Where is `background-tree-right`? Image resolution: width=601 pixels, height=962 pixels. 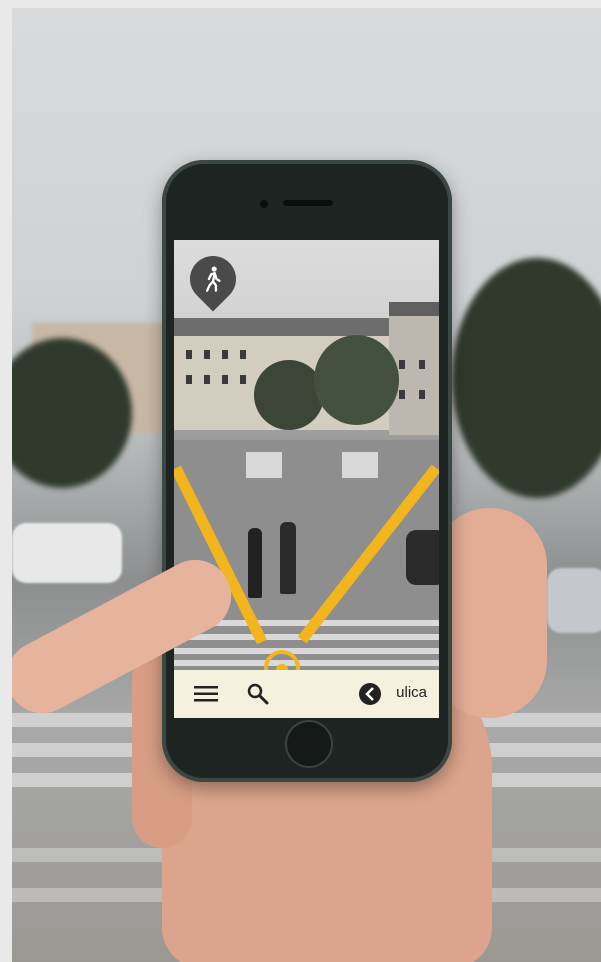
background-tree-right is located at coordinates (526, 378).